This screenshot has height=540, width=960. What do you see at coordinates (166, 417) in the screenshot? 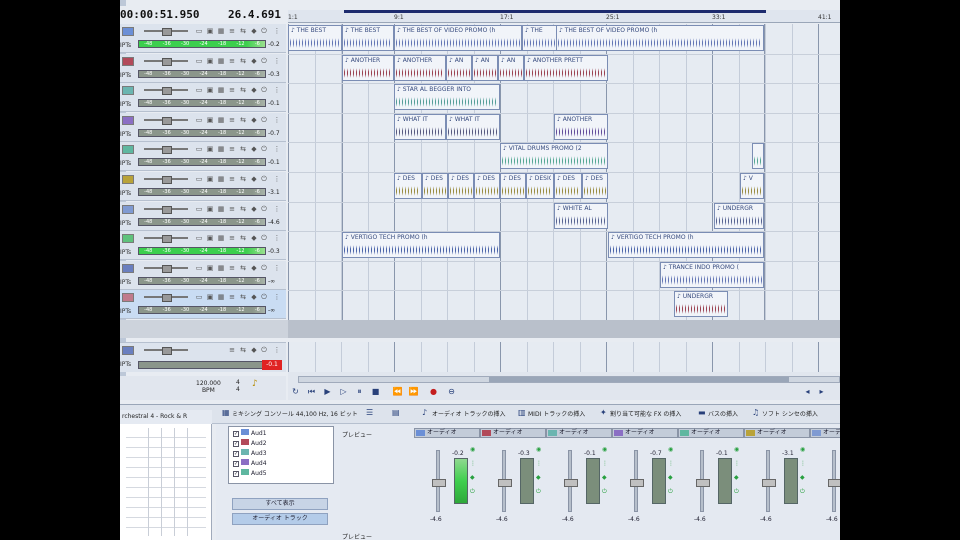
I see `explorer-tab: rchestral 4 - Rock & R` at bounding box center [166, 417].